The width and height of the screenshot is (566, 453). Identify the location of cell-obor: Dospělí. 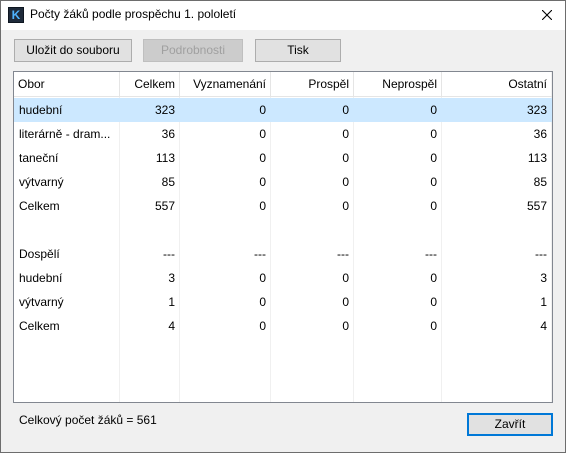
(39, 254).